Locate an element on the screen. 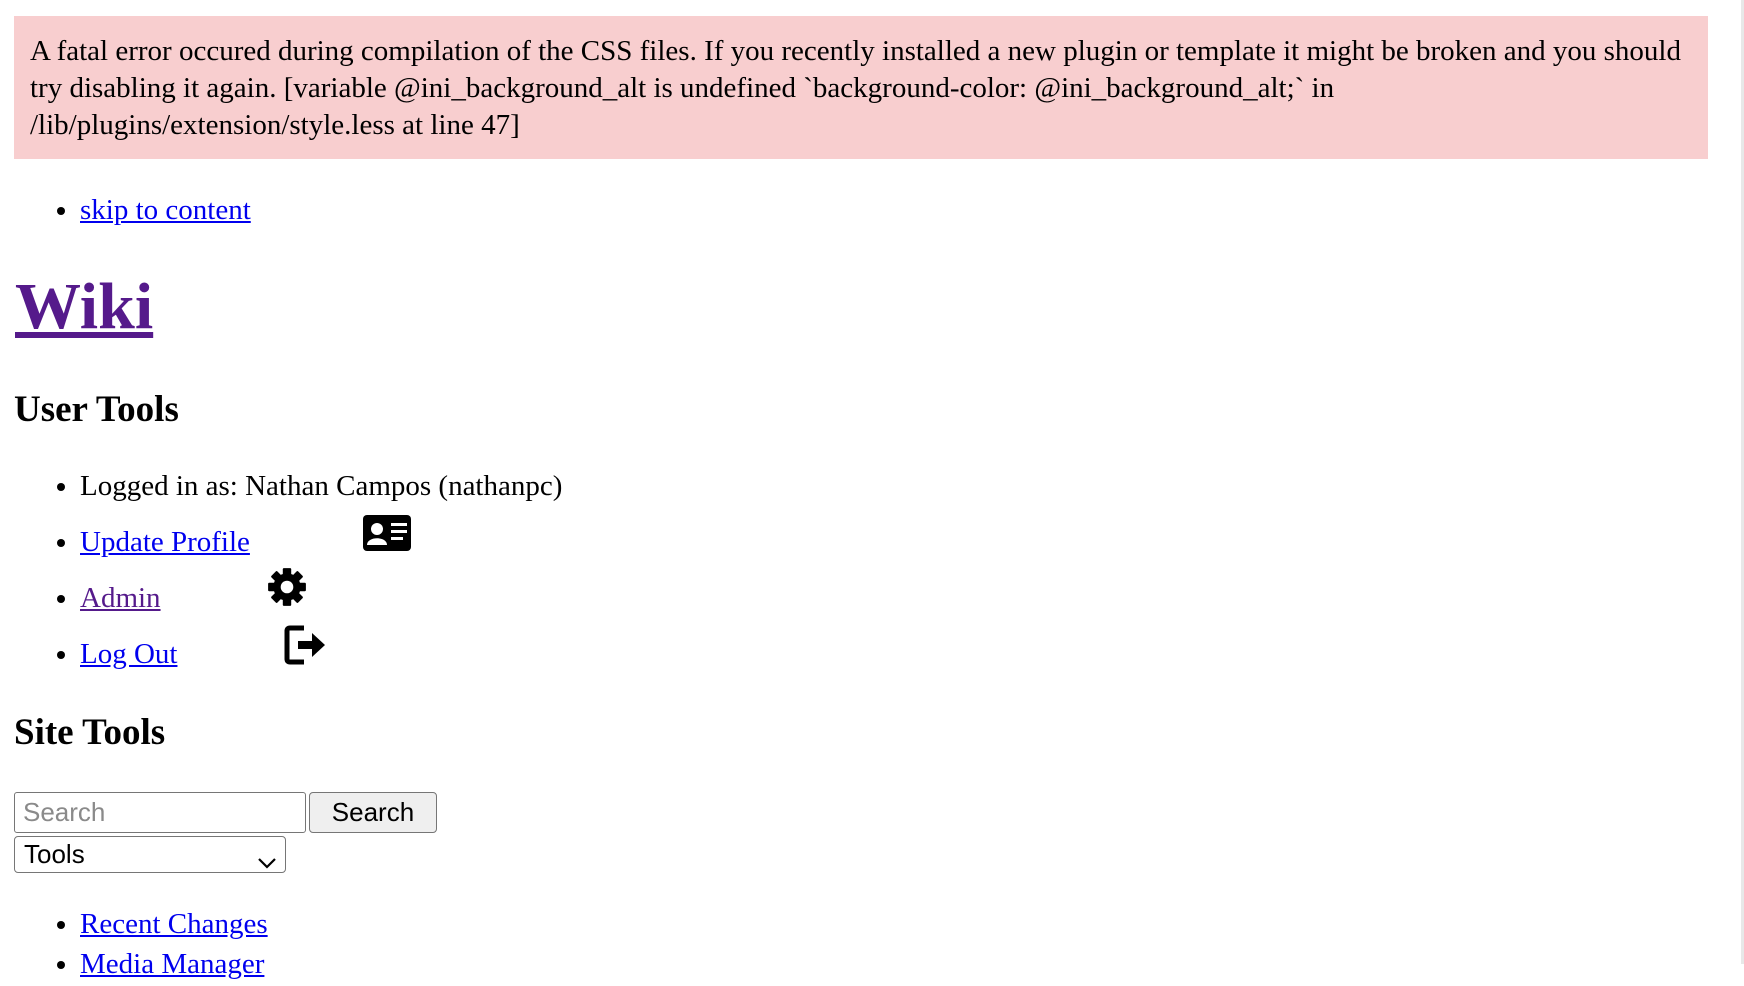 The height and width of the screenshot is (986, 1744). skip-to-content-link: skip to content is located at coordinates (165, 210).